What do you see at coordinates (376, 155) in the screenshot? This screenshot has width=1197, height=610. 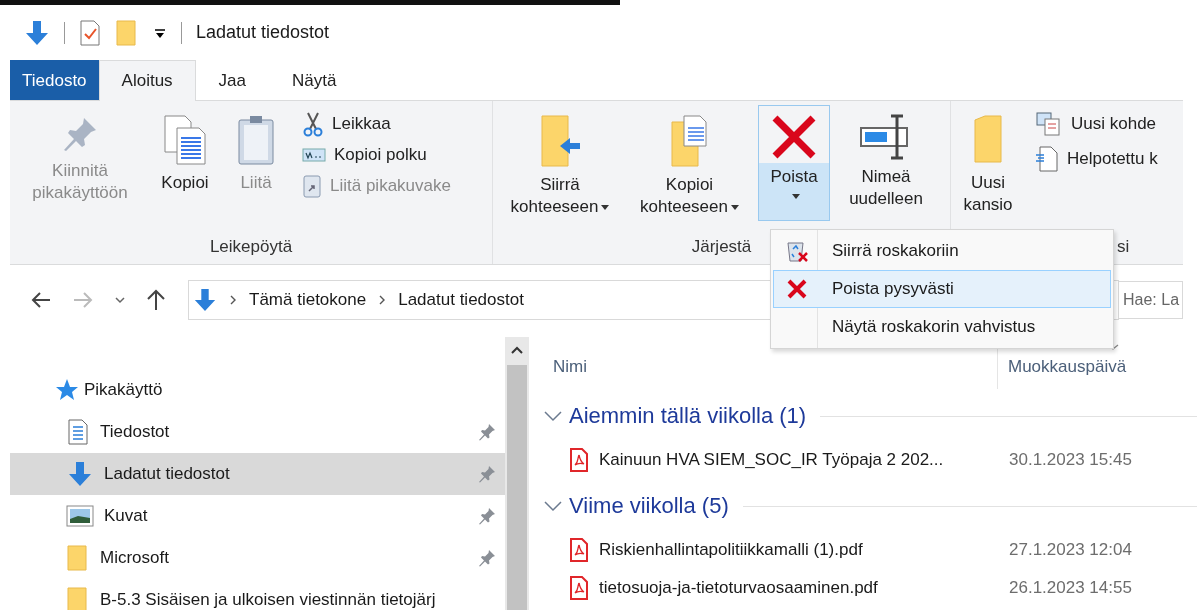 I see `copy-path-button: Kopioi polku` at bounding box center [376, 155].